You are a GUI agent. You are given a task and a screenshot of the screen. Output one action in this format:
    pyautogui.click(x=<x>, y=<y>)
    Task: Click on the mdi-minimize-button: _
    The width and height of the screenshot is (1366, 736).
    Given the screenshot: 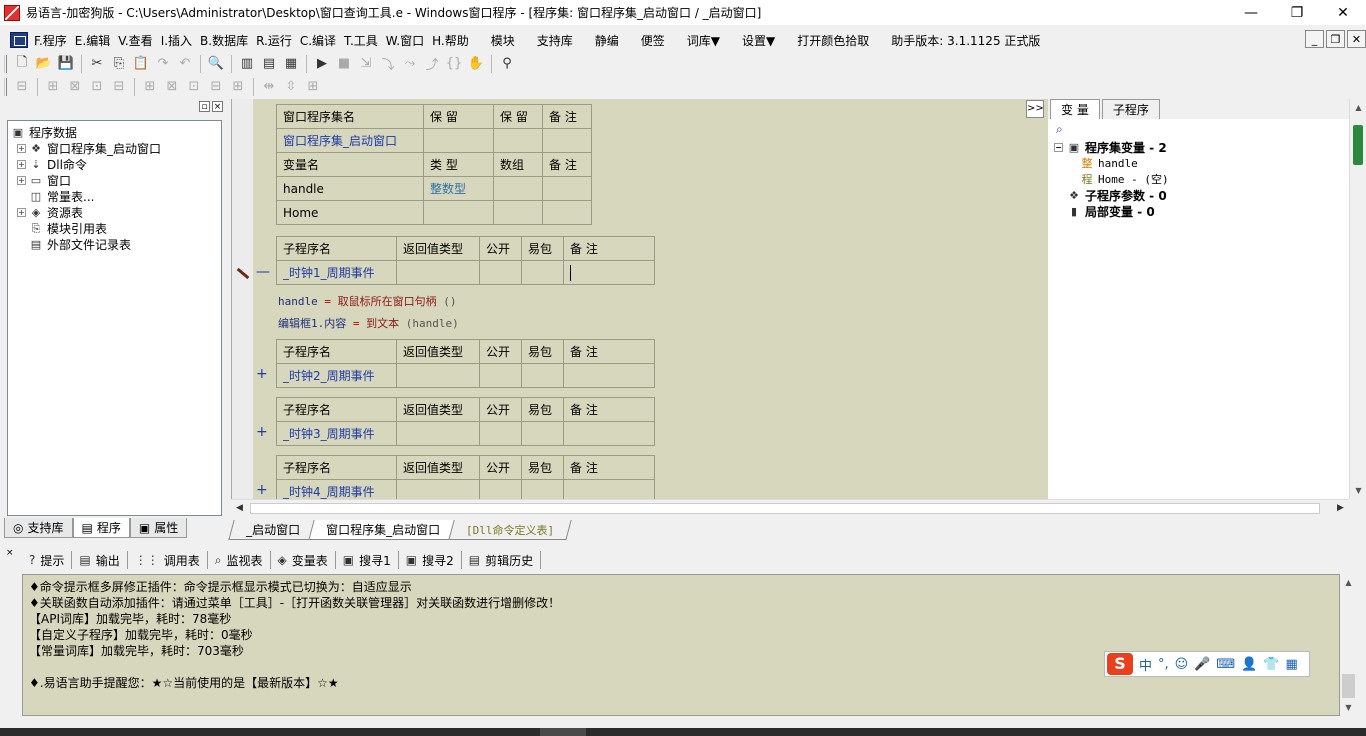 What is the action you would take?
    pyautogui.click(x=1314, y=39)
    